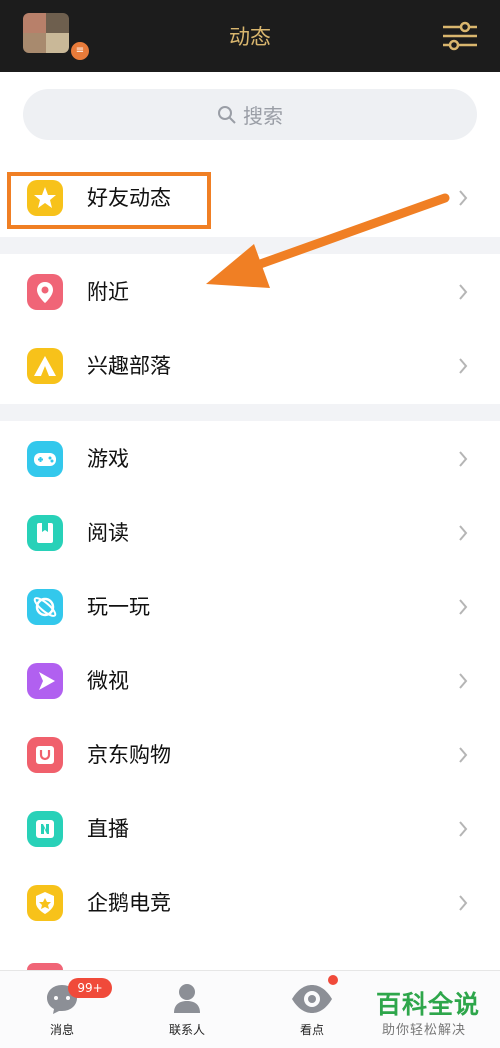  What do you see at coordinates (250, 680) in the screenshot?
I see `list-item-weishi: 微视` at bounding box center [250, 680].